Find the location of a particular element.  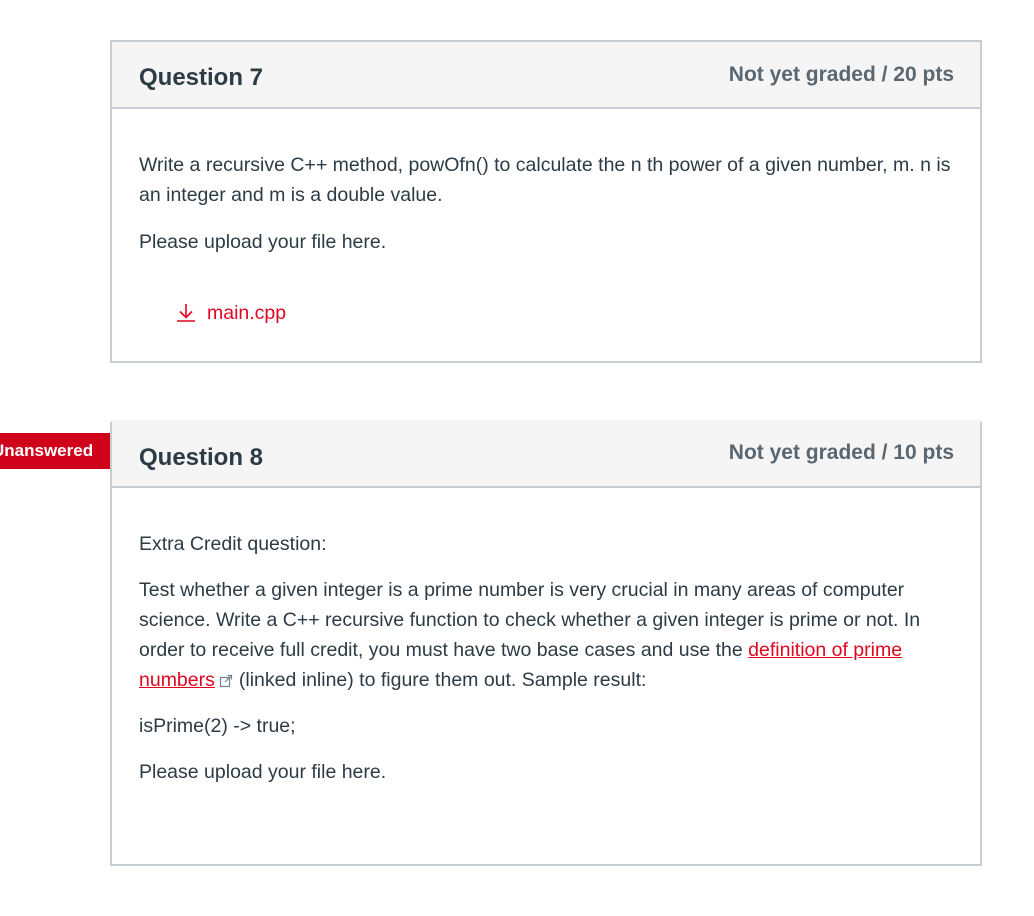

question-points: Not yet graded / 20 pts is located at coordinates (841, 74).